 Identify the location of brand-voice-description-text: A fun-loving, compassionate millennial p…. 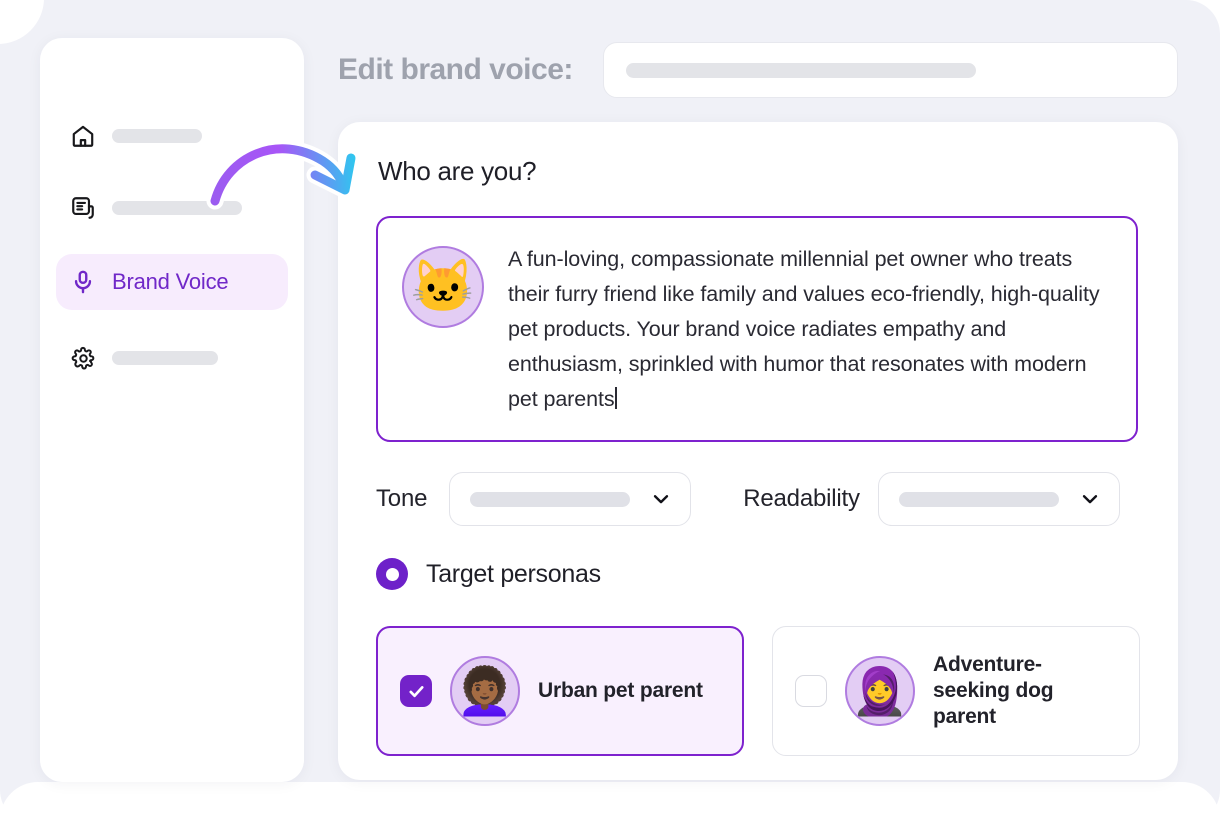
(810, 329).